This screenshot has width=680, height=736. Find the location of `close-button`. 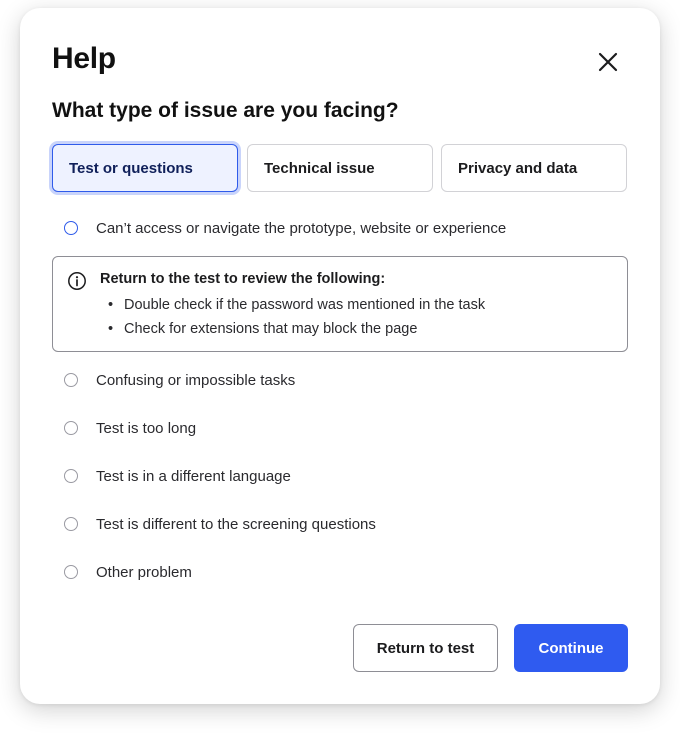

close-button is located at coordinates (608, 62).